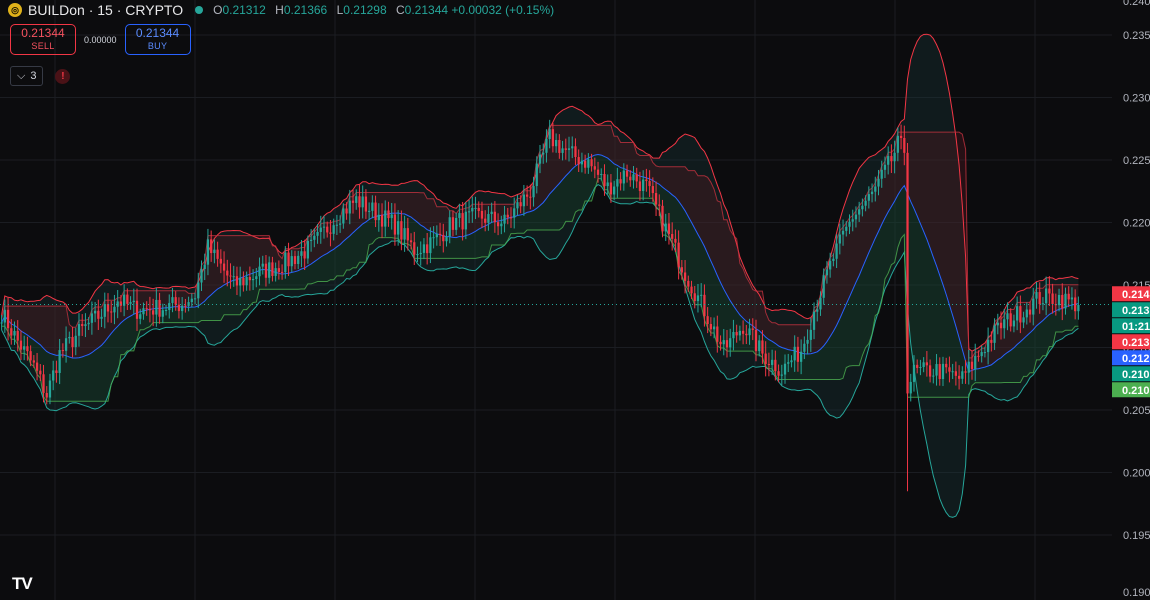 The image size is (1150, 600). What do you see at coordinates (27, 76) in the screenshot?
I see `indicators-toggle-button: ⌵ 3` at bounding box center [27, 76].